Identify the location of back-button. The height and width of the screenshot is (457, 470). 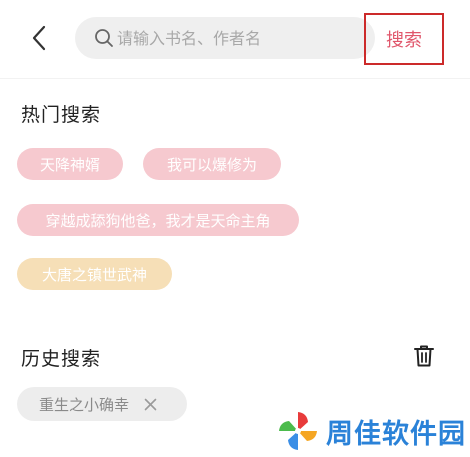
(39, 38).